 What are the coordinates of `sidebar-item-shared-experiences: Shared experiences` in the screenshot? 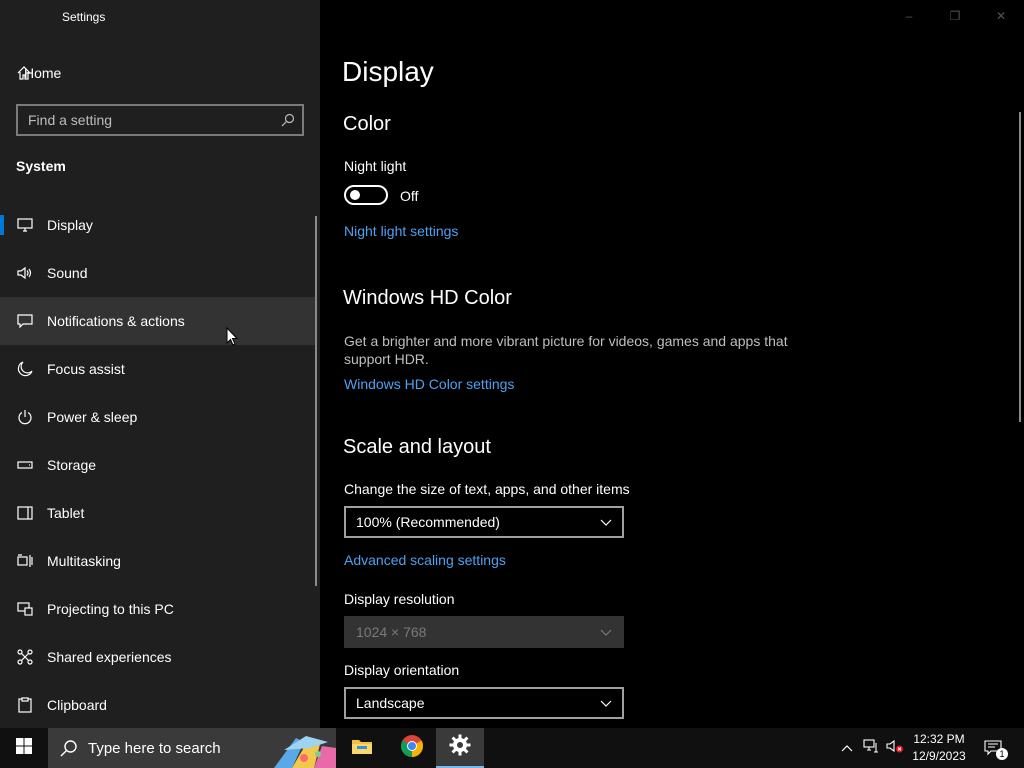 It's located at (158, 657).